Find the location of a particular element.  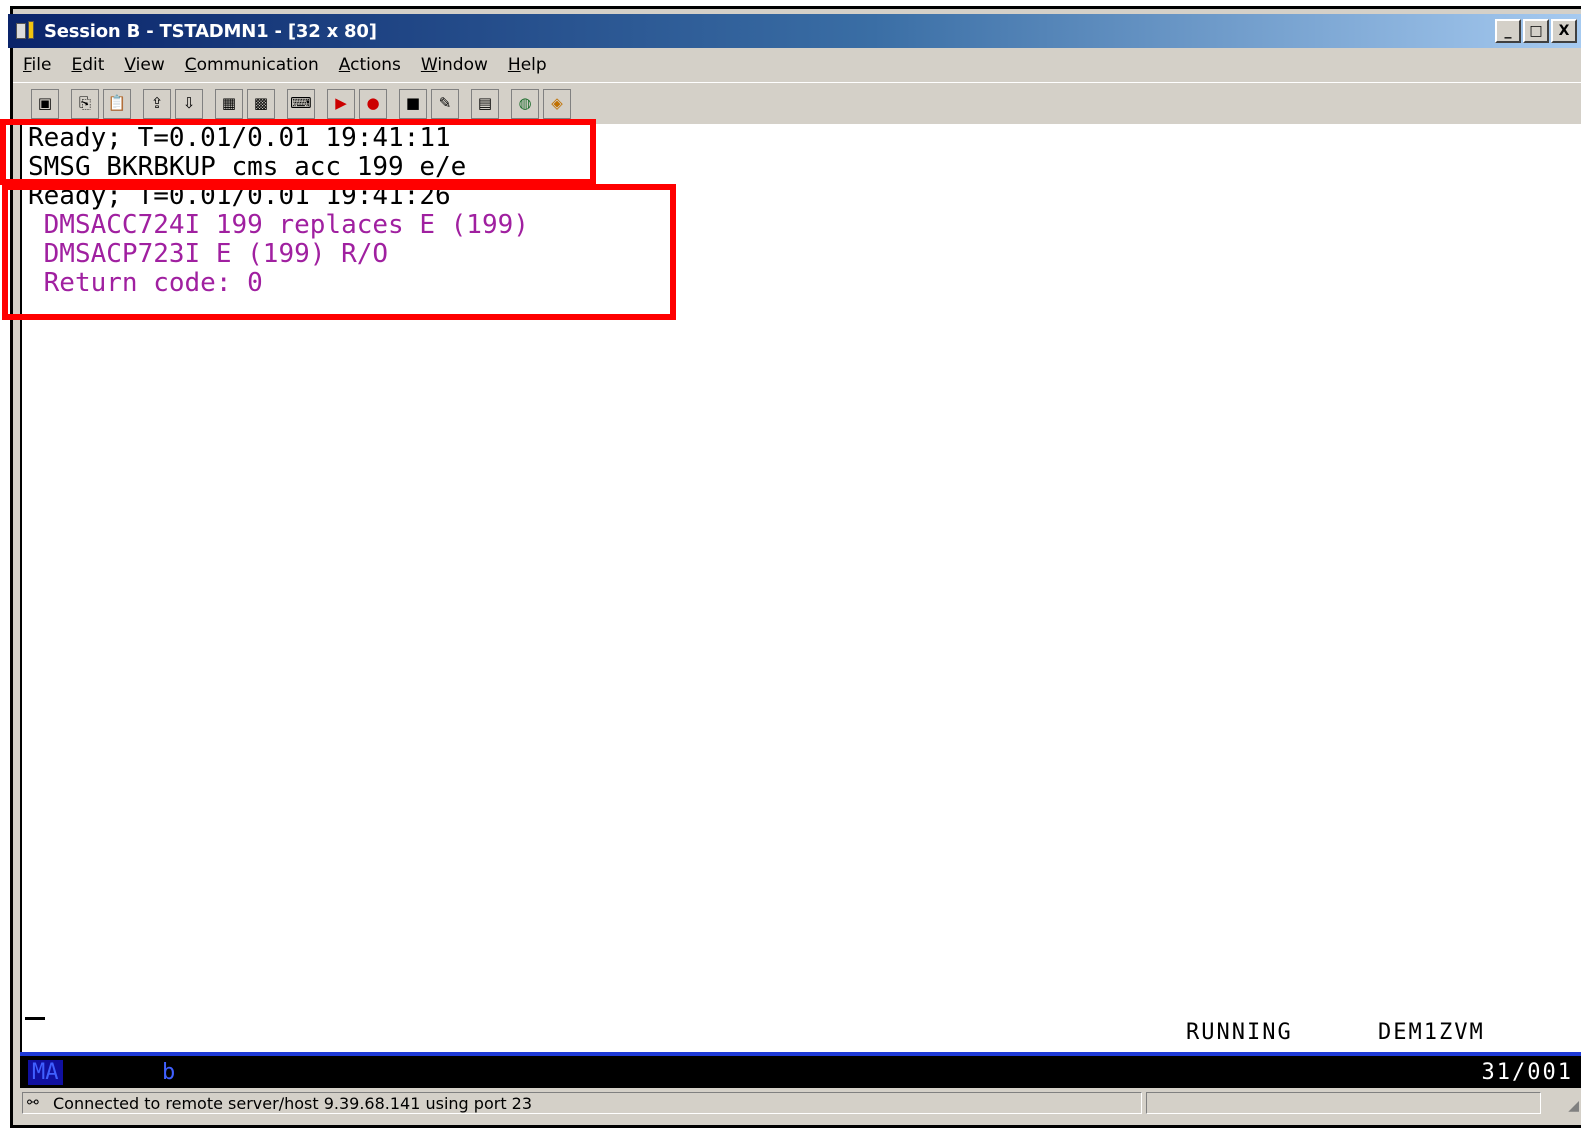

macro-play-icon: ▶ is located at coordinates (341, 103).